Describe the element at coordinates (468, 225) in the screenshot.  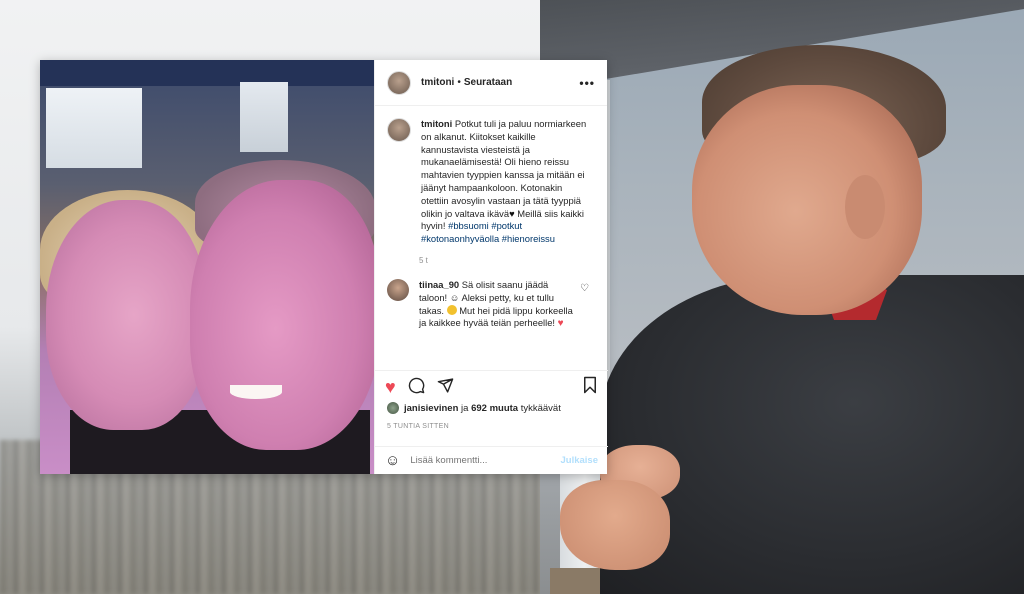
I see `hashtag-link: #bbsuomi` at that location.